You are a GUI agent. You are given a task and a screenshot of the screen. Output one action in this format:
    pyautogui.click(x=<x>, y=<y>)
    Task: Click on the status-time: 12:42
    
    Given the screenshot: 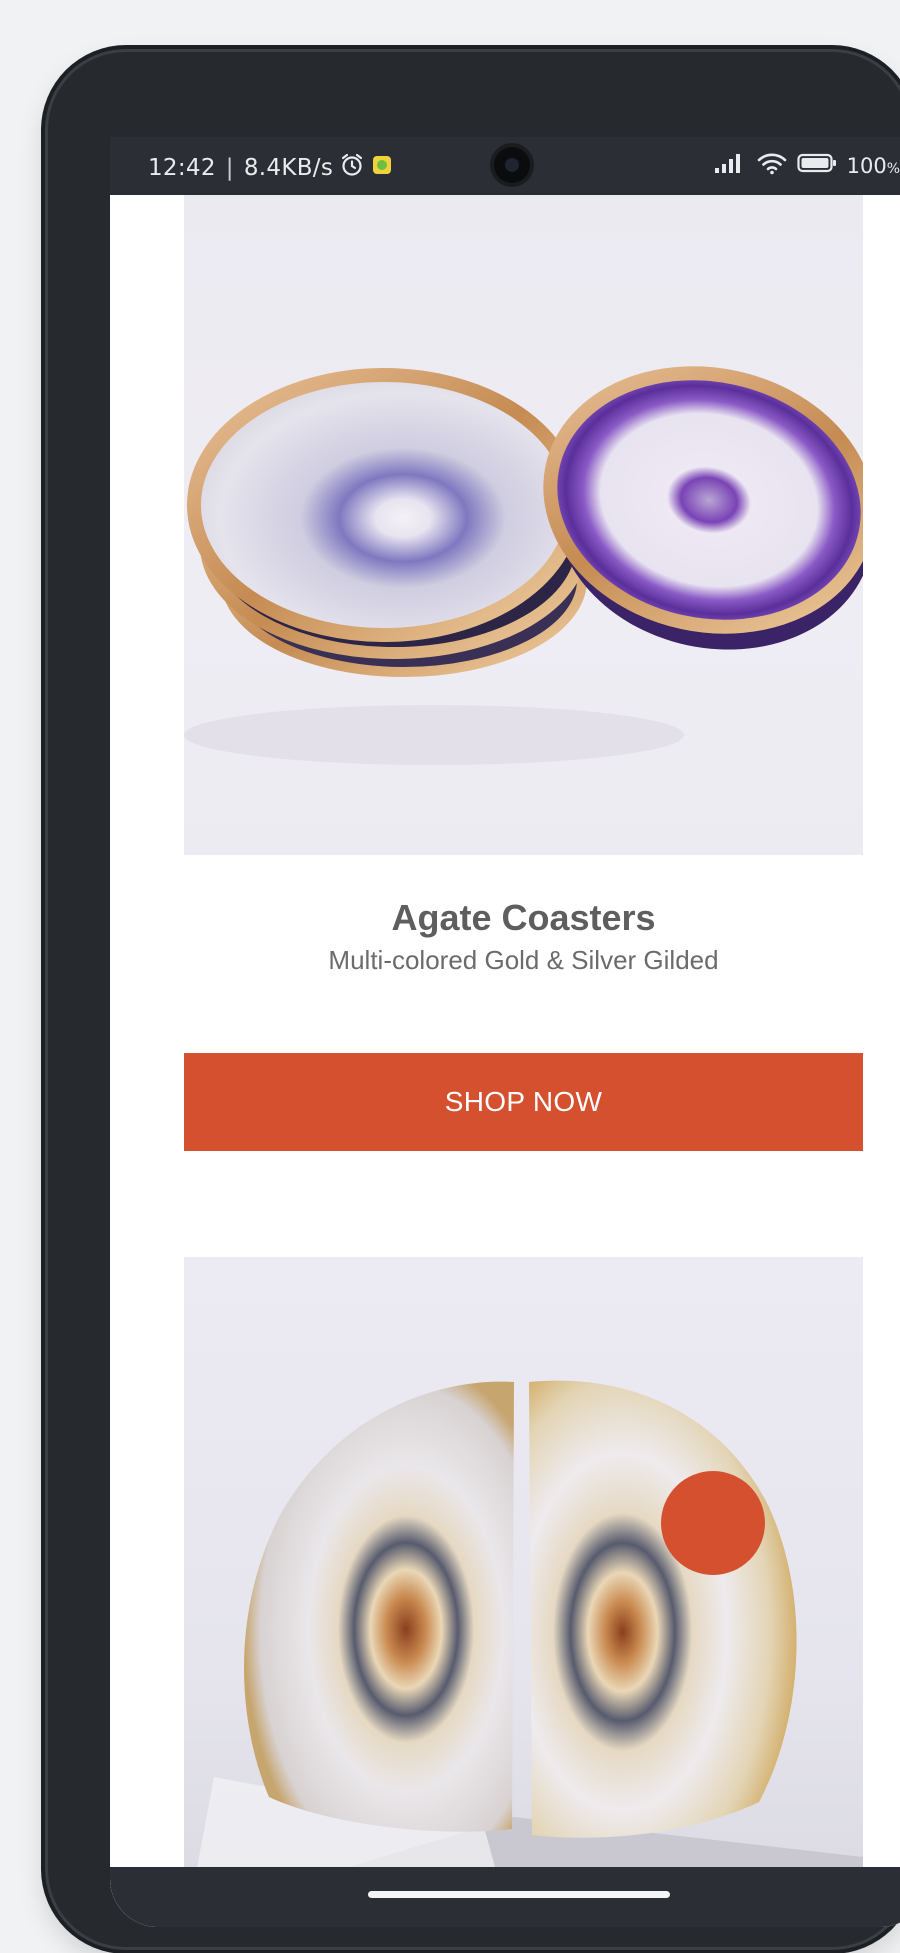 What is the action you would take?
    pyautogui.click(x=182, y=168)
    